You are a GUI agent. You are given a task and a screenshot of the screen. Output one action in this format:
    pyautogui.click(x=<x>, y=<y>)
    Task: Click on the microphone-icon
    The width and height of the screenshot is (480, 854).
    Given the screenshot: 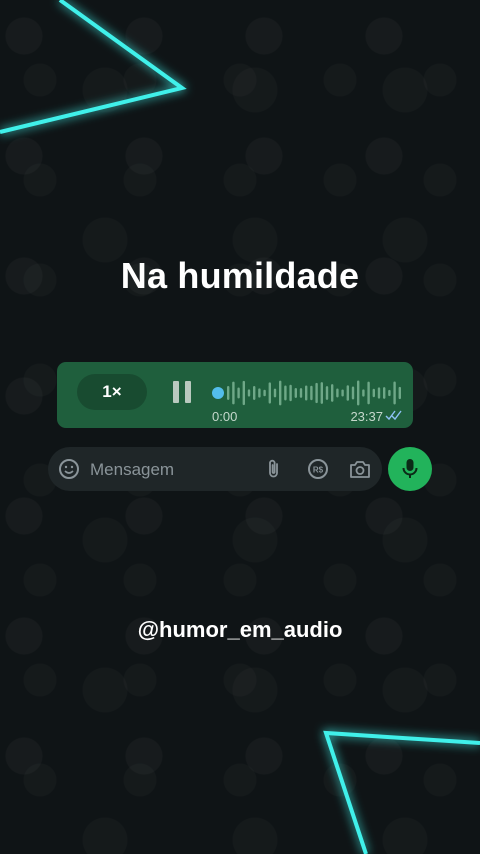 What is the action you would take?
    pyautogui.click(x=410, y=468)
    